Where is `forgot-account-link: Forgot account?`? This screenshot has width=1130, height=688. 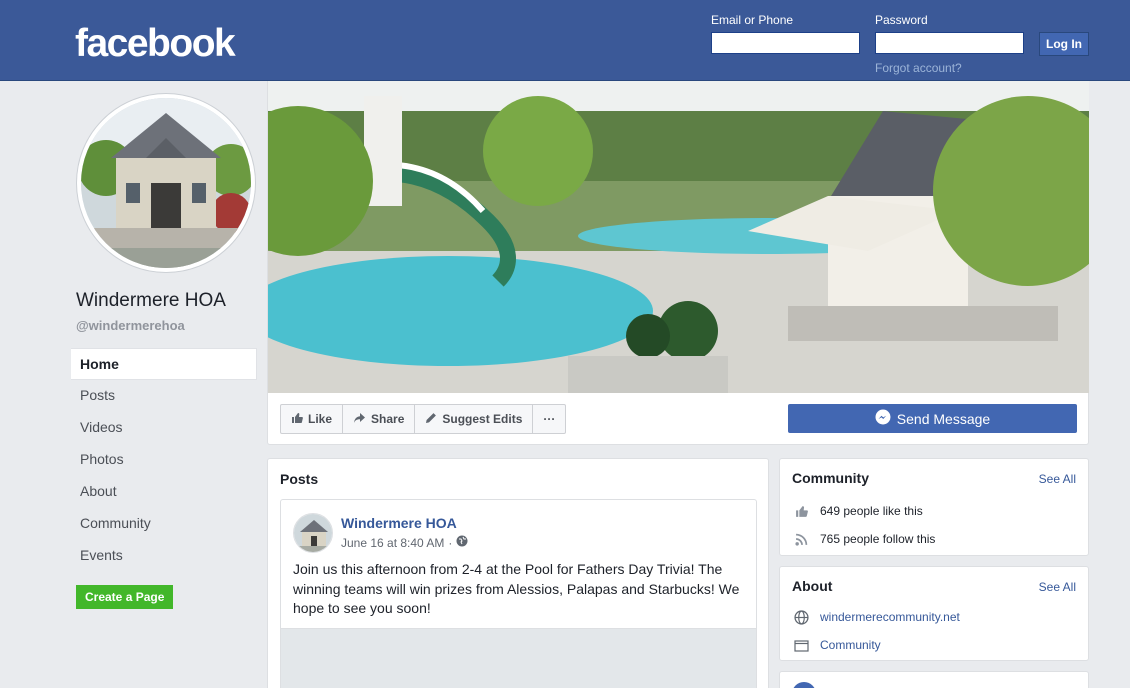 forgot-account-link: Forgot account? is located at coordinates (918, 68).